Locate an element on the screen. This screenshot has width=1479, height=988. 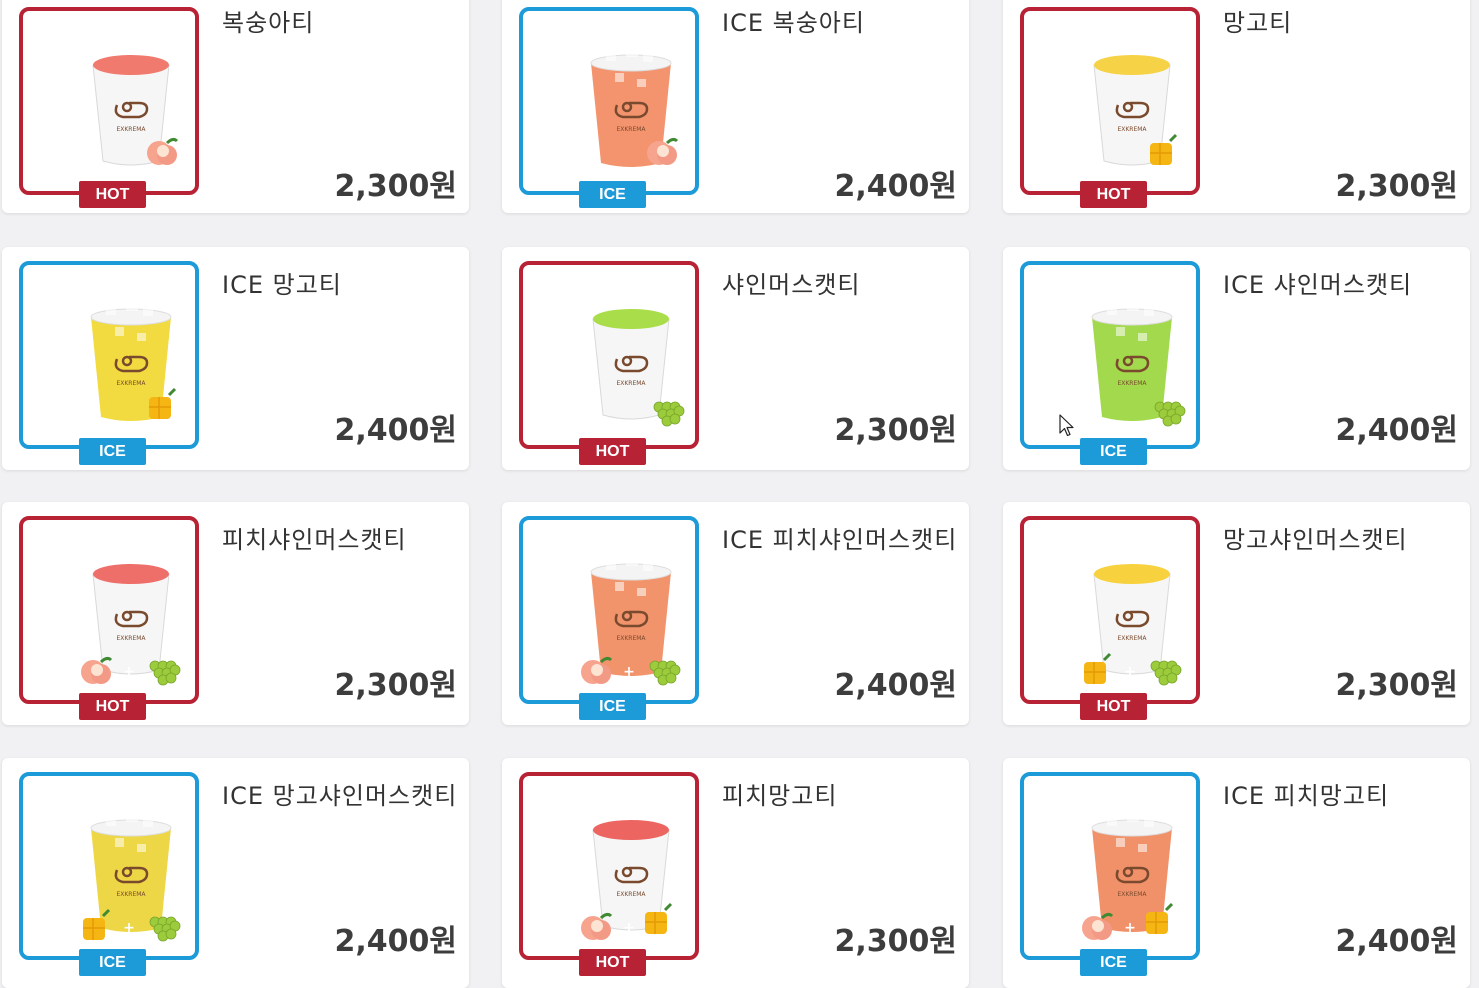
menu-card: EXKREMA + ICE ICE 망고샤인머스캣티 2,400원 is located at coordinates (235, 873).